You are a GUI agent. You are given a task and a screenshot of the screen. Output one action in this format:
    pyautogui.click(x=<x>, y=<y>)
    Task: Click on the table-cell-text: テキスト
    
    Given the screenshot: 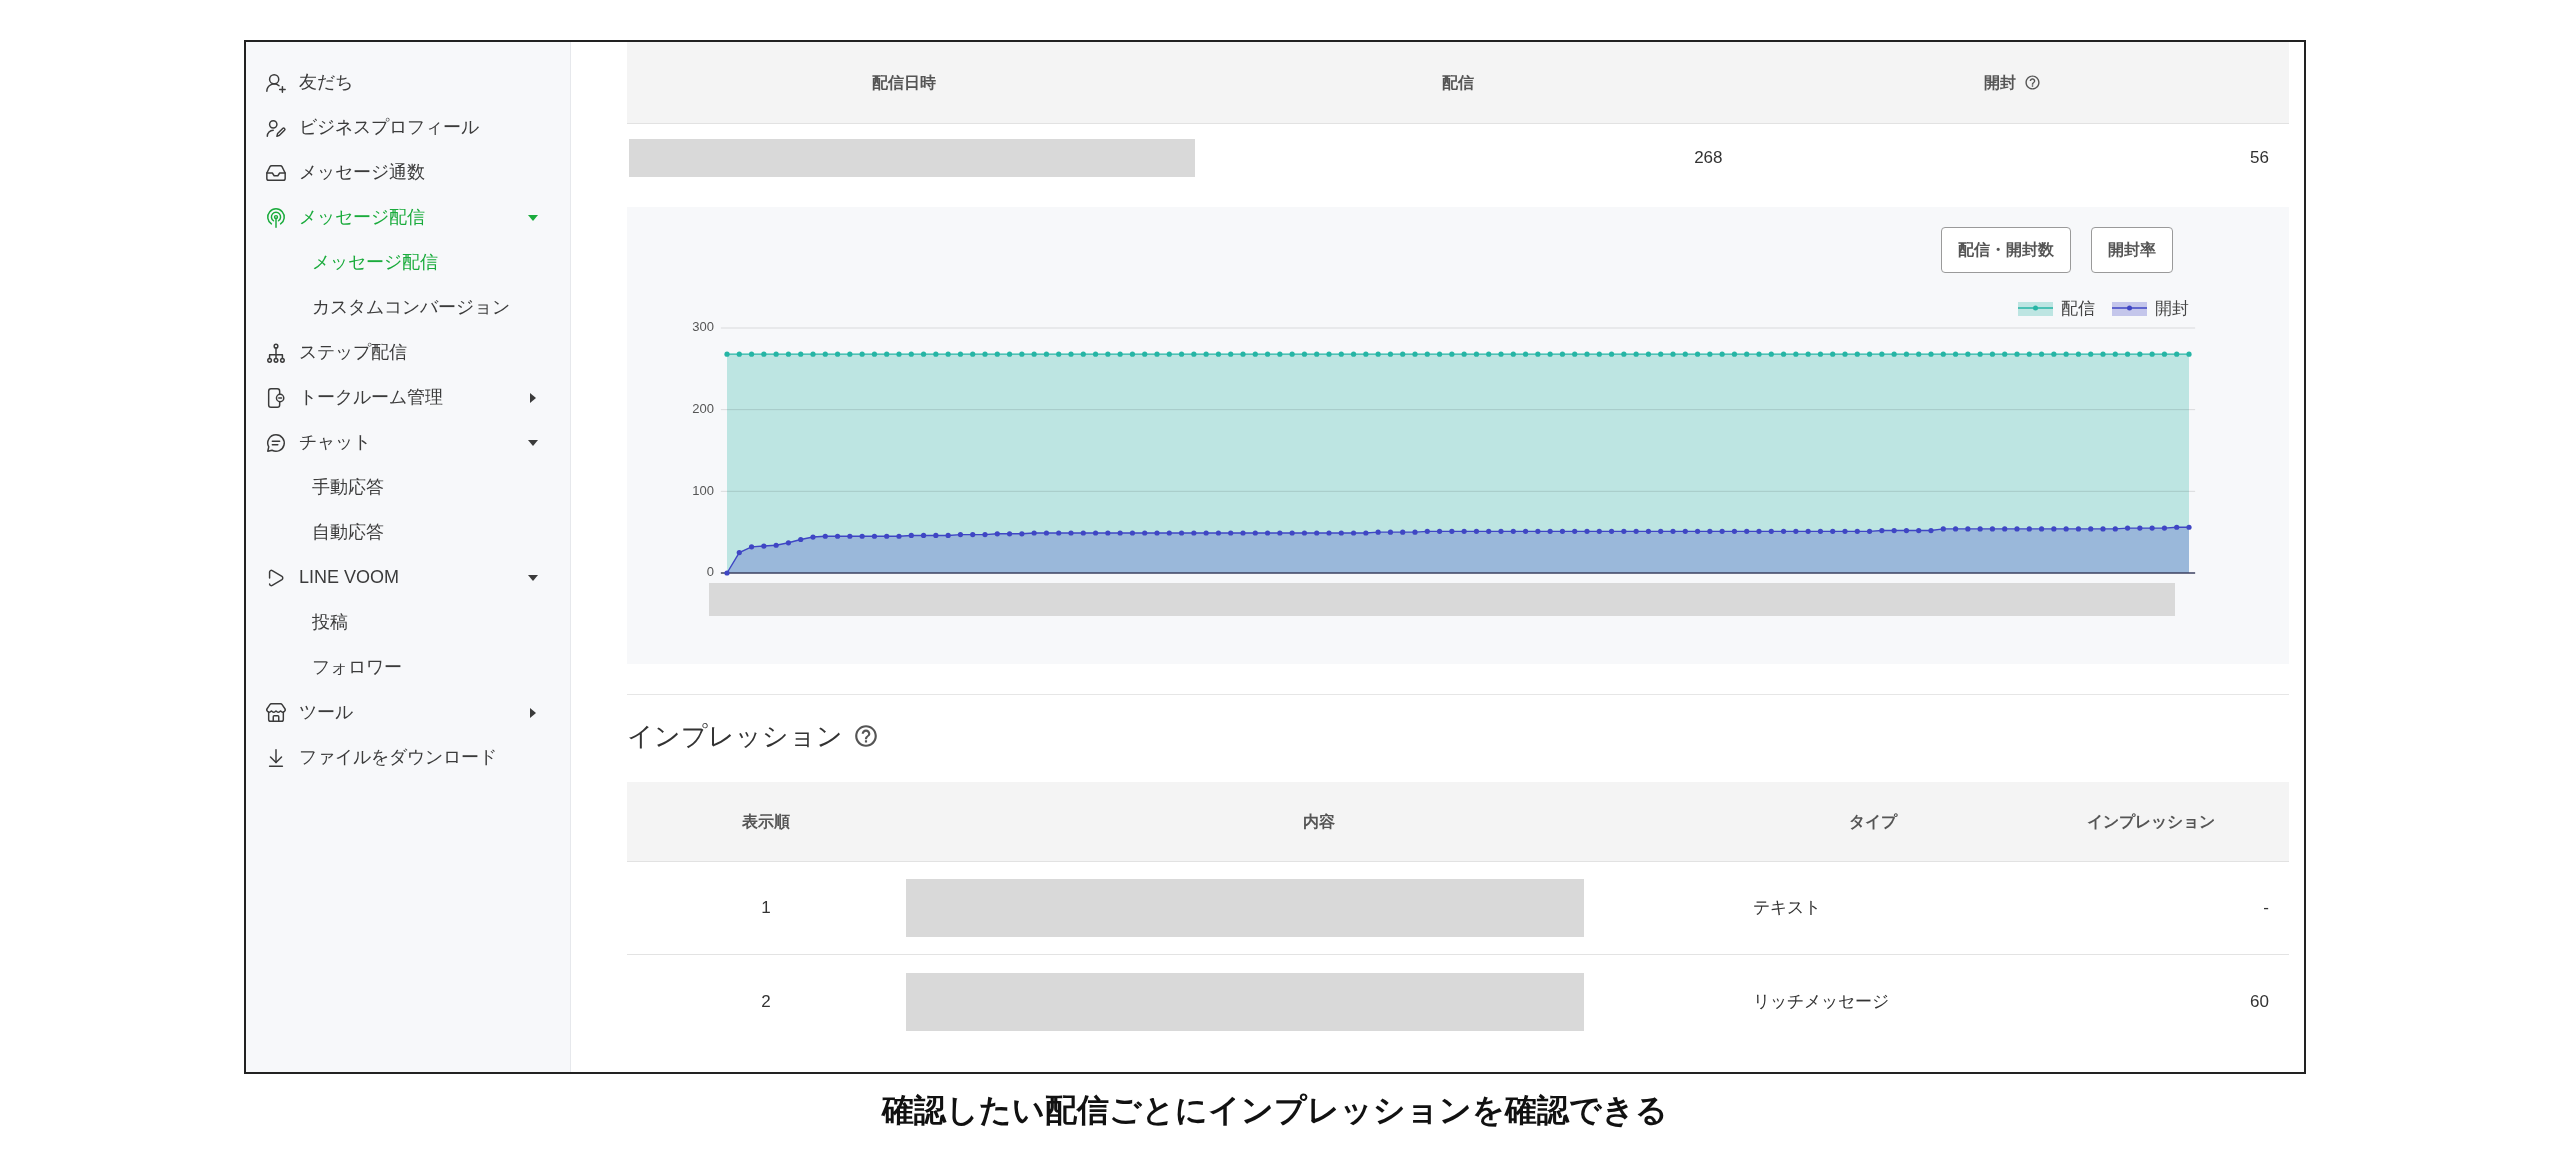 What is the action you would take?
    pyautogui.click(x=1787, y=908)
    